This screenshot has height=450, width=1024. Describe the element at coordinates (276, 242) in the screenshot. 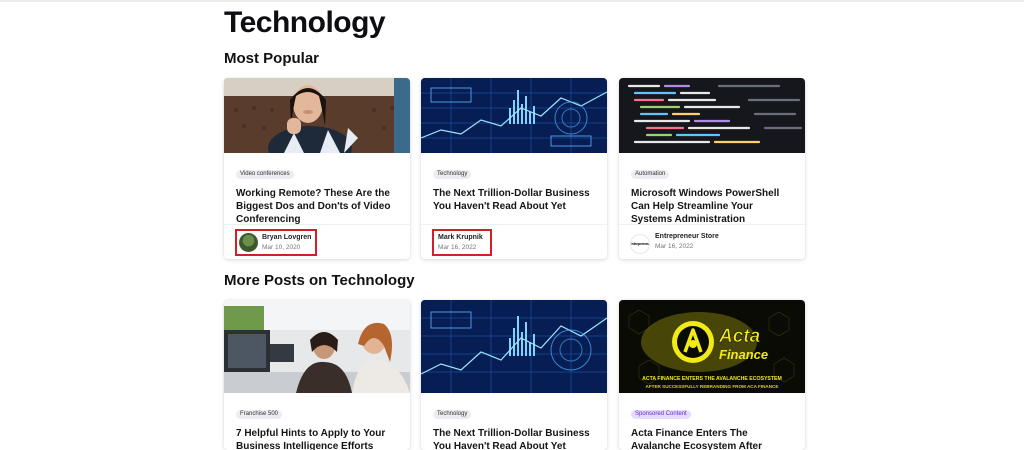

I see `author-highlight-box: Bryan Lovgren Mar 10, 2020` at that location.